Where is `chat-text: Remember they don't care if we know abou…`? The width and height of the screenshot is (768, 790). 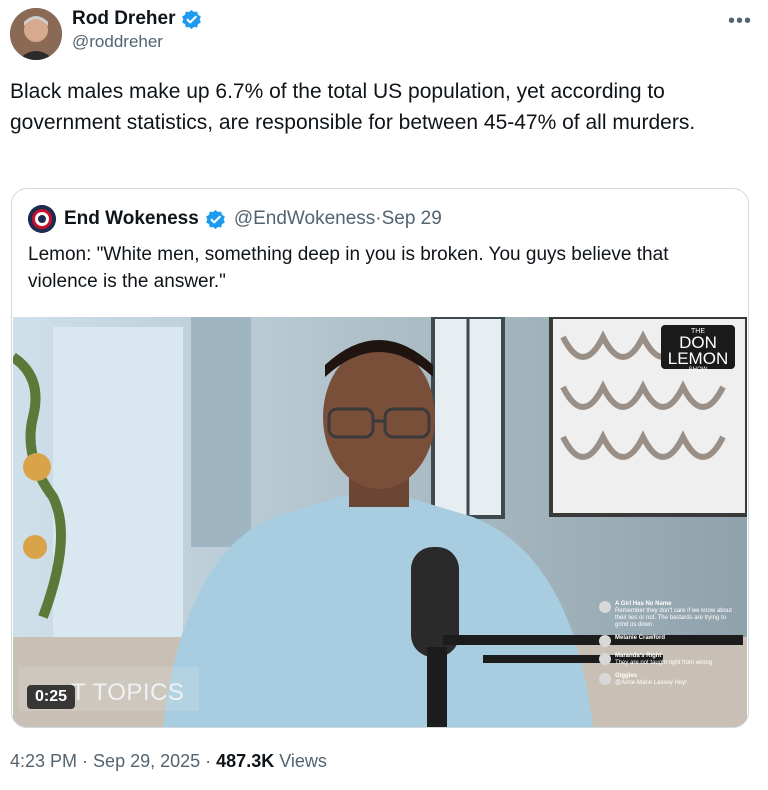 chat-text: Remember they don't care if we know abou… is located at coordinates (673, 618).